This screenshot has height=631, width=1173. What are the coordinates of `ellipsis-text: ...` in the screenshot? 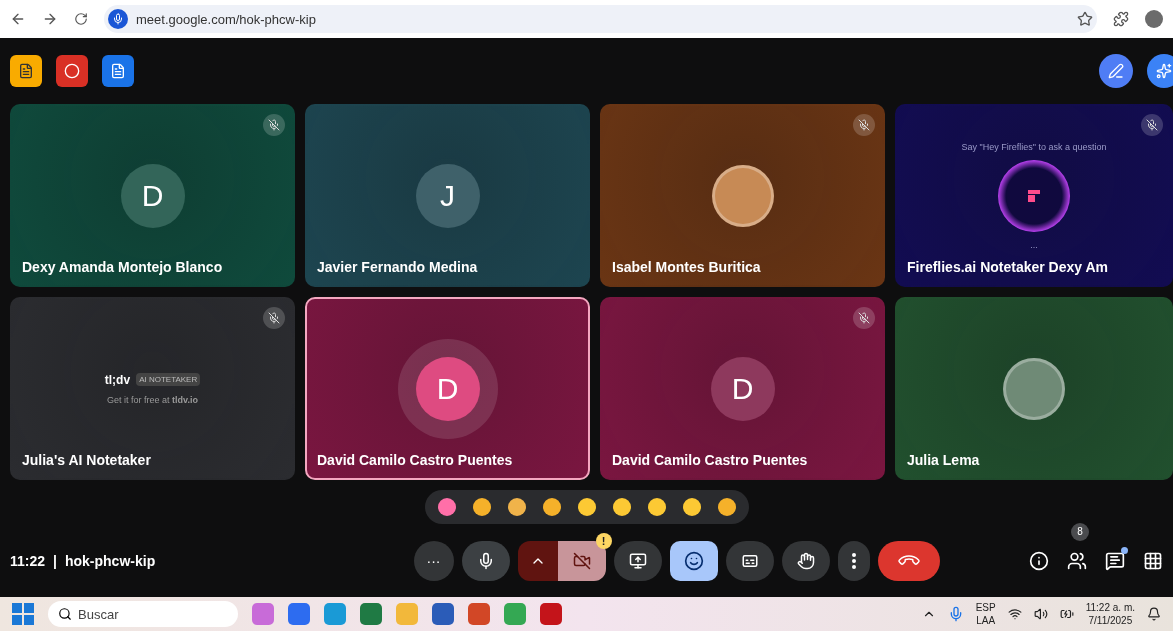 It's located at (1034, 244).